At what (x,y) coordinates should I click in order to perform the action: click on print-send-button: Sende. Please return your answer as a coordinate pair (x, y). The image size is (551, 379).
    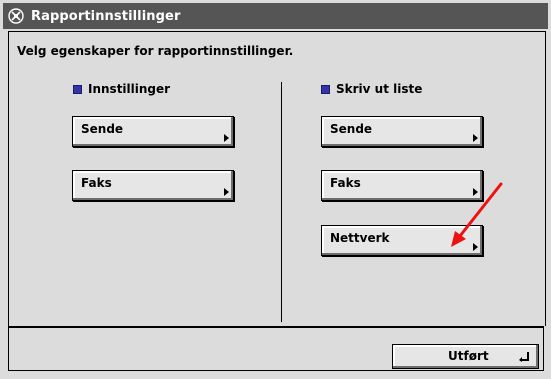
    Looking at the image, I should click on (402, 131).